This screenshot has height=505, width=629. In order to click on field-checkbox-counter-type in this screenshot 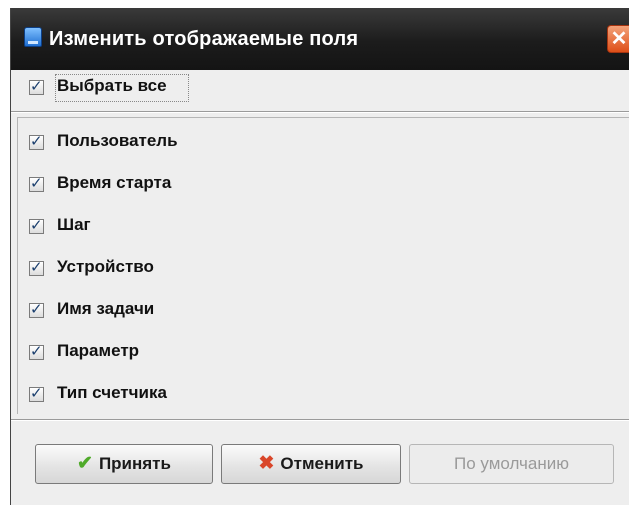, I will do `click(36, 393)`.